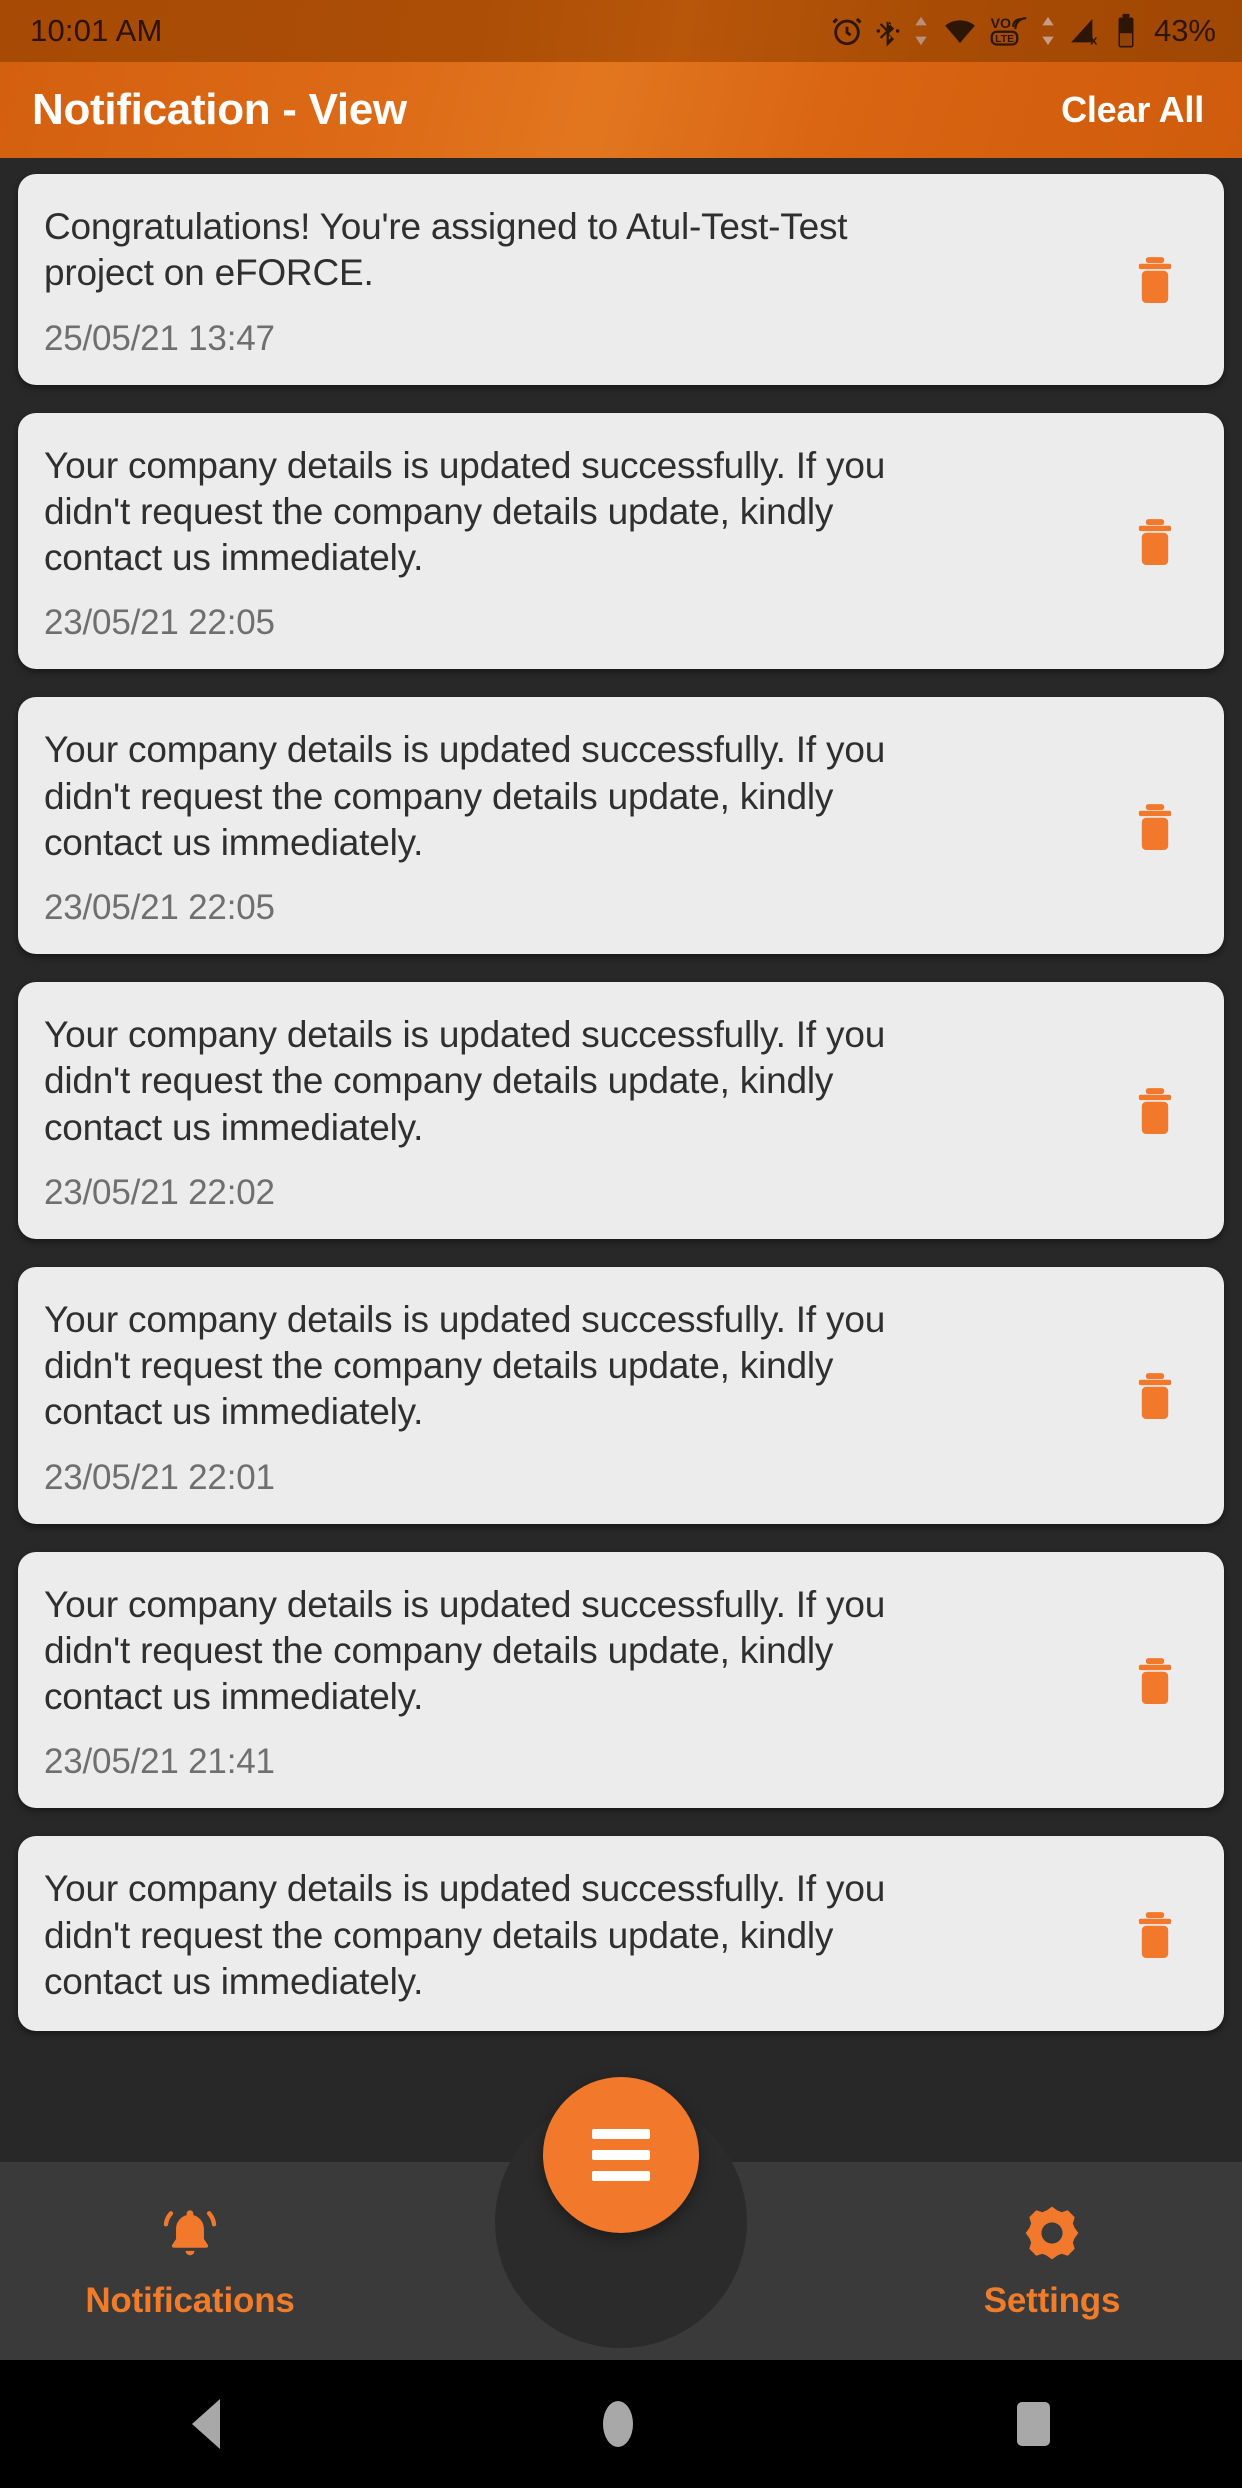 Image resolution: width=1242 pixels, height=2488 pixels. I want to click on bluetooth-icon, so click(888, 31).